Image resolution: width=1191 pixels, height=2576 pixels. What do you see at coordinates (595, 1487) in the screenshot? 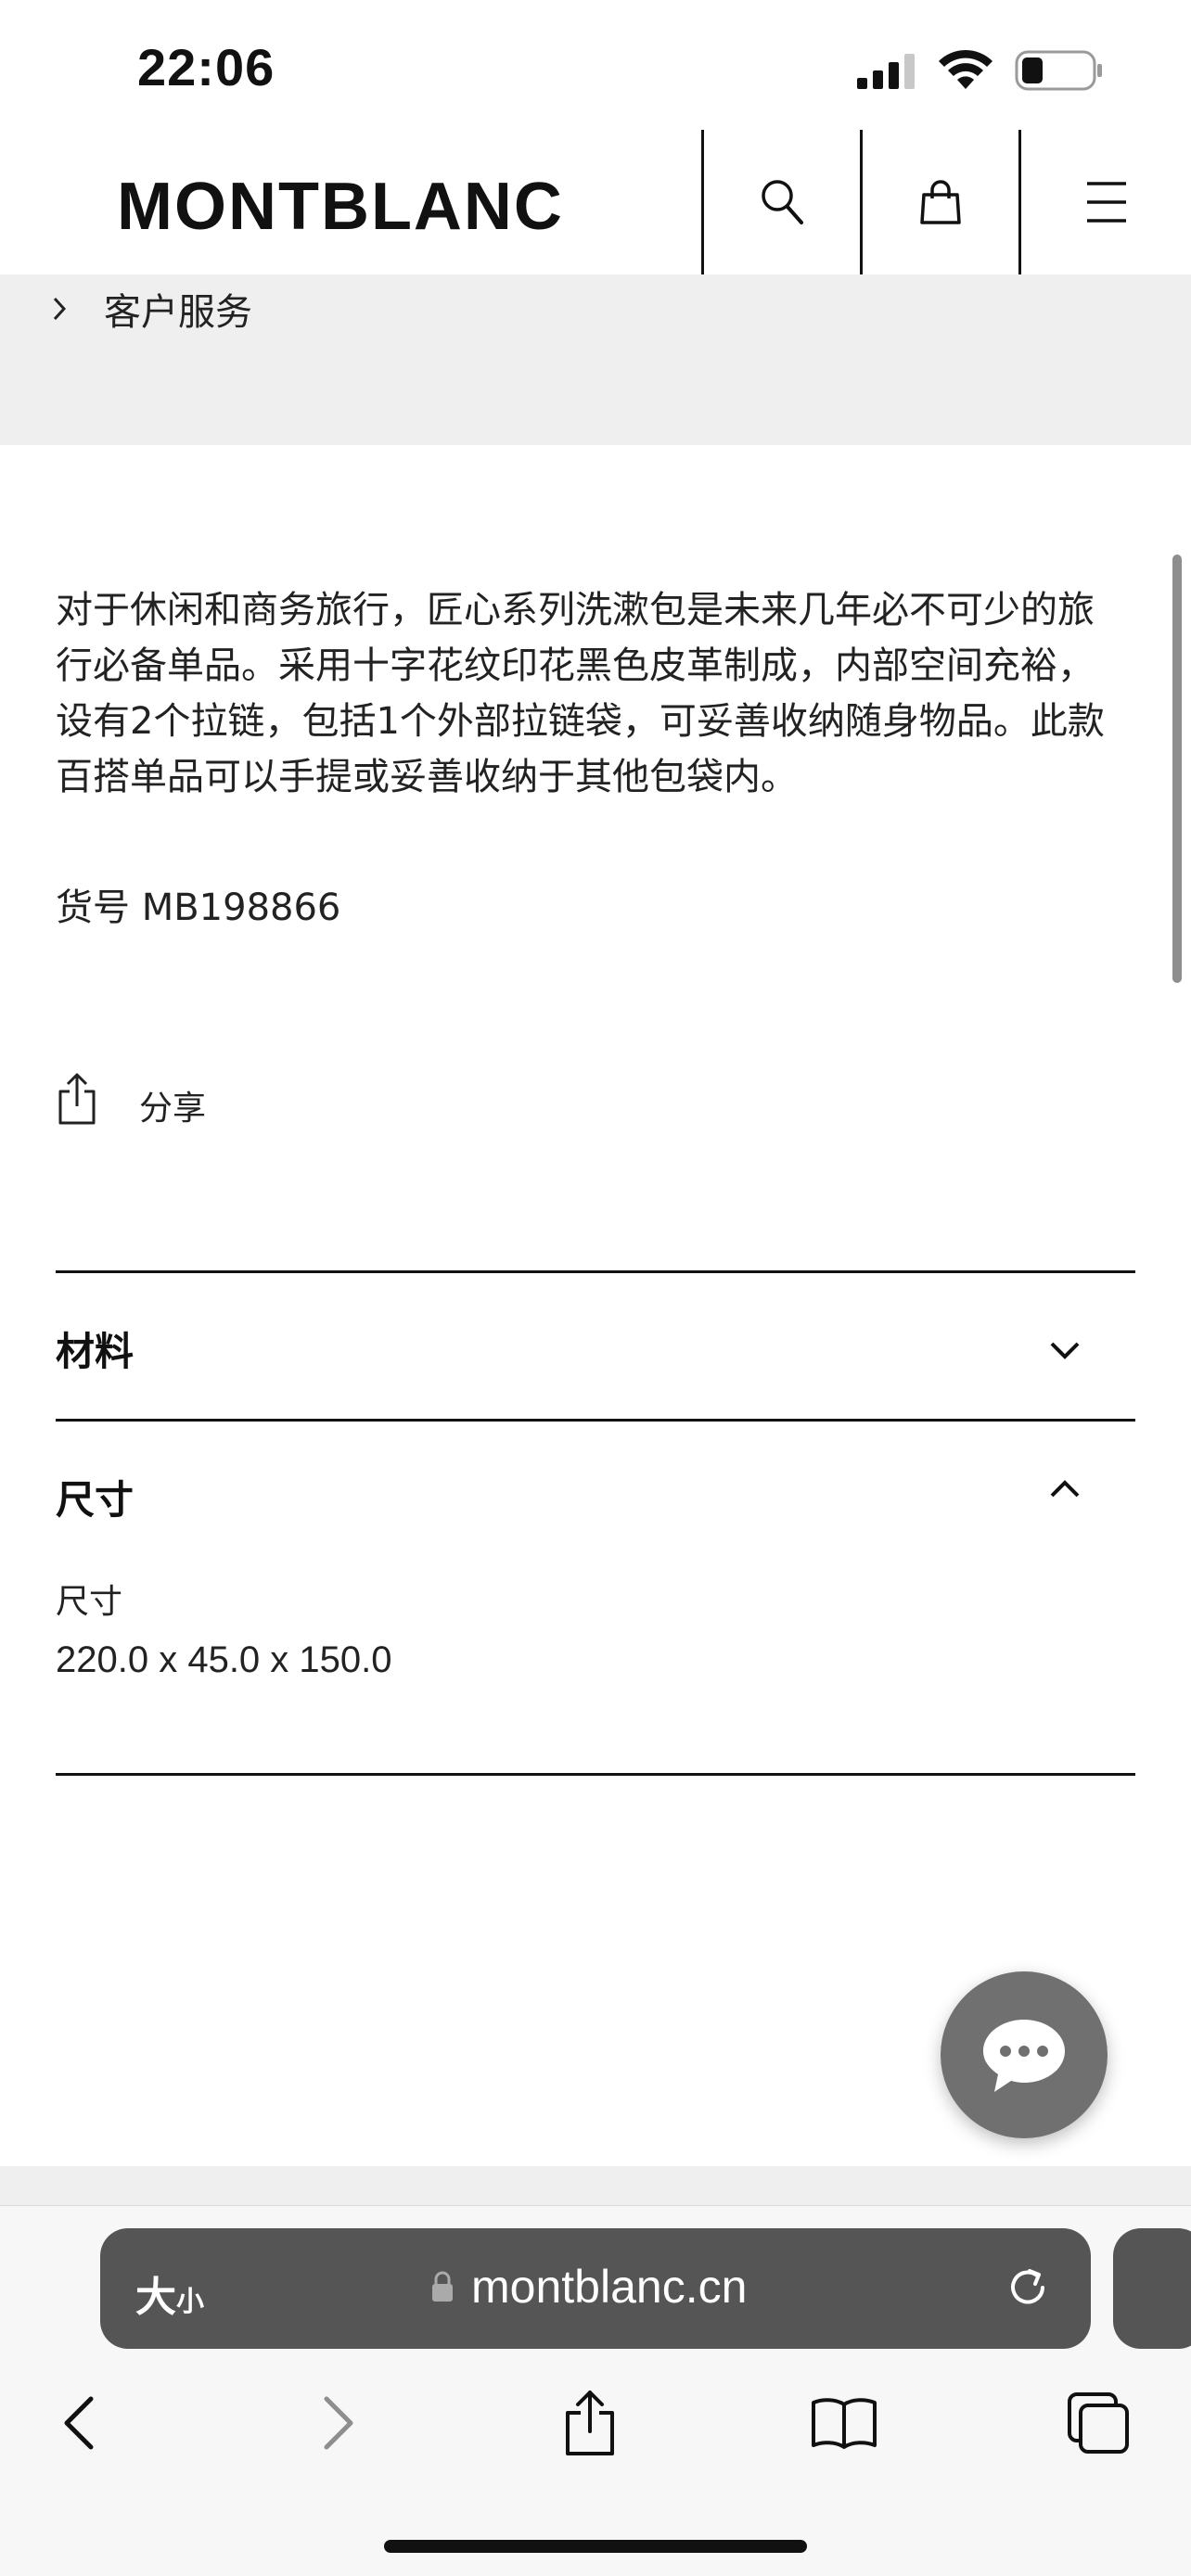
I see `size-accordion-header: 尺寸` at bounding box center [595, 1487].